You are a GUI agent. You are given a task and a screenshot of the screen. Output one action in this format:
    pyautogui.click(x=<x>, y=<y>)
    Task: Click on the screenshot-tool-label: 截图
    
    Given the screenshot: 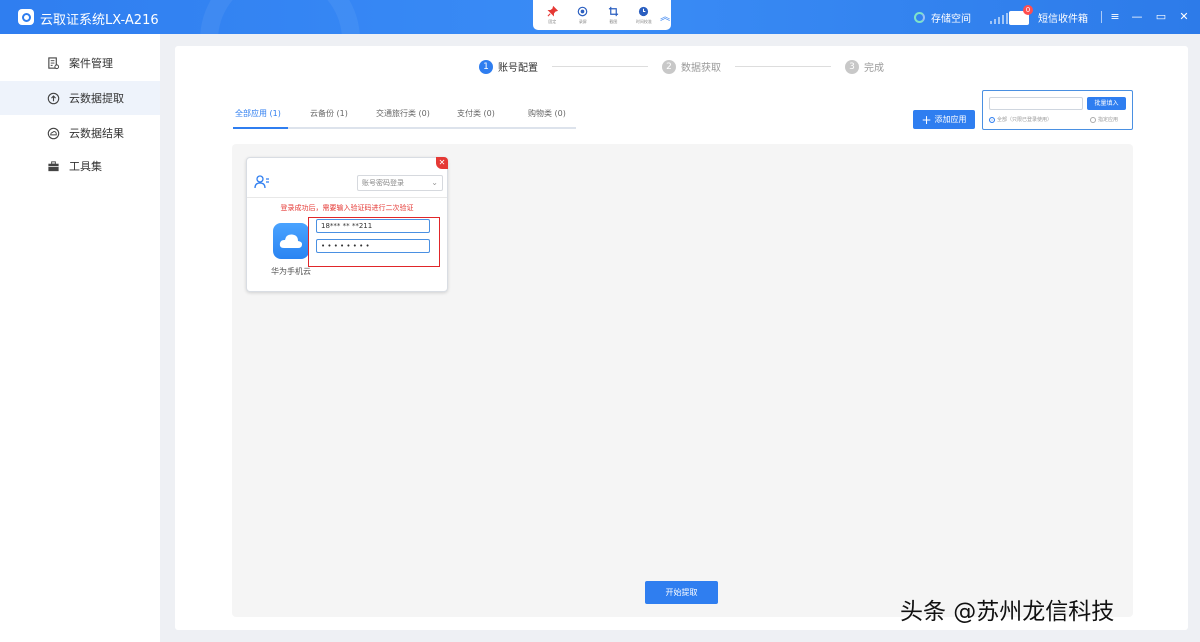 What is the action you would take?
    pyautogui.click(x=613, y=21)
    